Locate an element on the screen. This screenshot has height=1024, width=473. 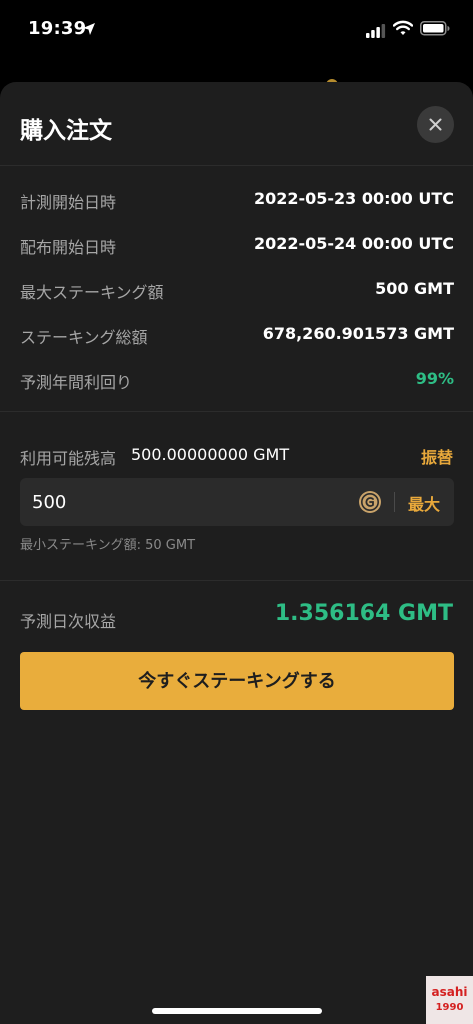
watermark-line1: asahi is located at coordinates (449, 992).